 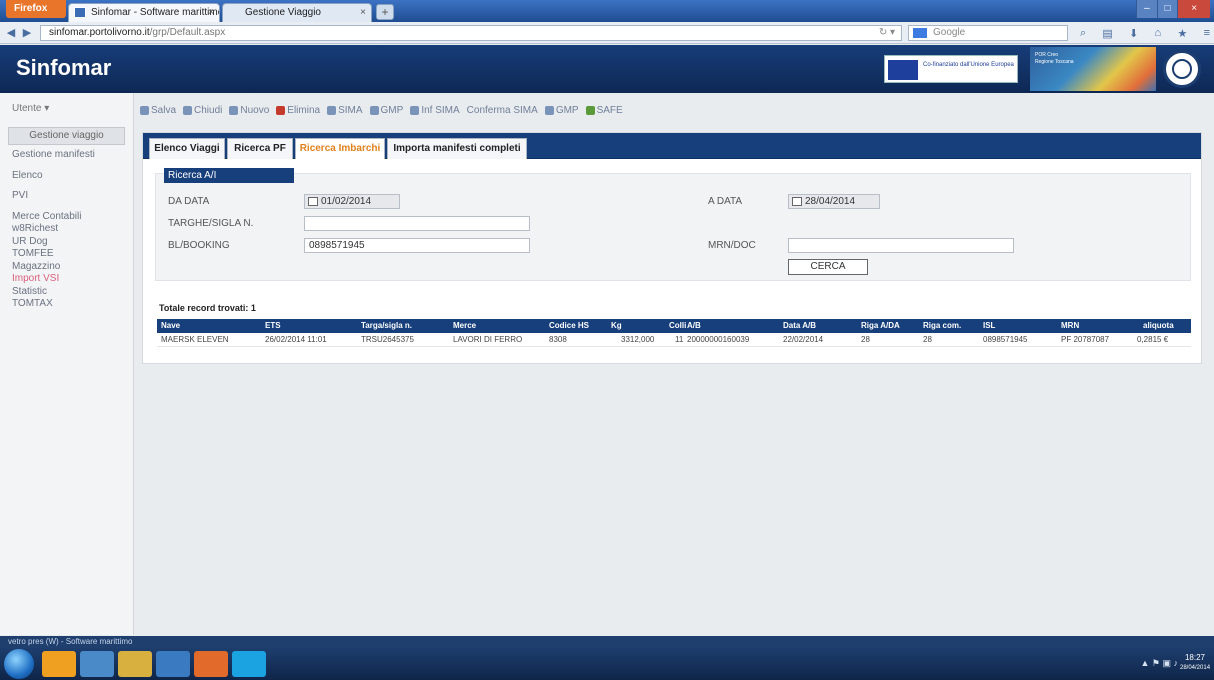 What do you see at coordinates (457, 148) in the screenshot?
I see `tab-importa-manifesti: Importa manifesti completi` at bounding box center [457, 148].